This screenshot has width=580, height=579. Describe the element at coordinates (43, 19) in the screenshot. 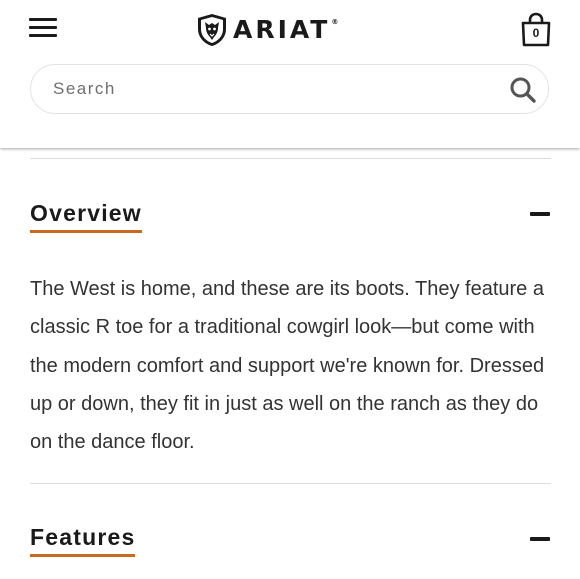

I see `menu-bar-top` at that location.